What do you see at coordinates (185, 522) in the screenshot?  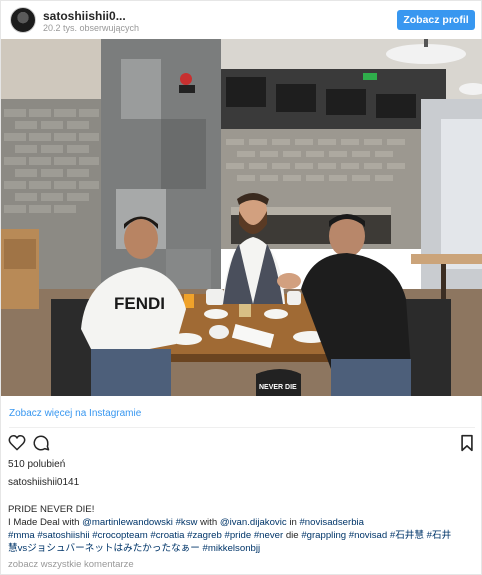 I see `hashtag-link: #ksw` at bounding box center [185, 522].